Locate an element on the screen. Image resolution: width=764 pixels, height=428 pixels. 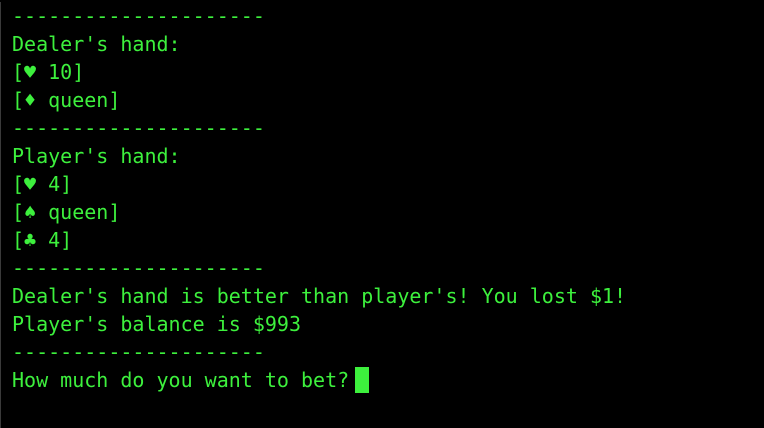
text-cursor is located at coordinates (362, 380).